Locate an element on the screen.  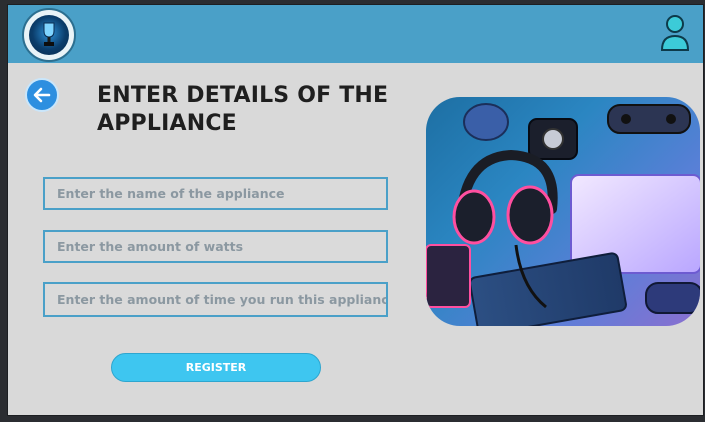
trophy-icon is located at coordinates (49, 34).